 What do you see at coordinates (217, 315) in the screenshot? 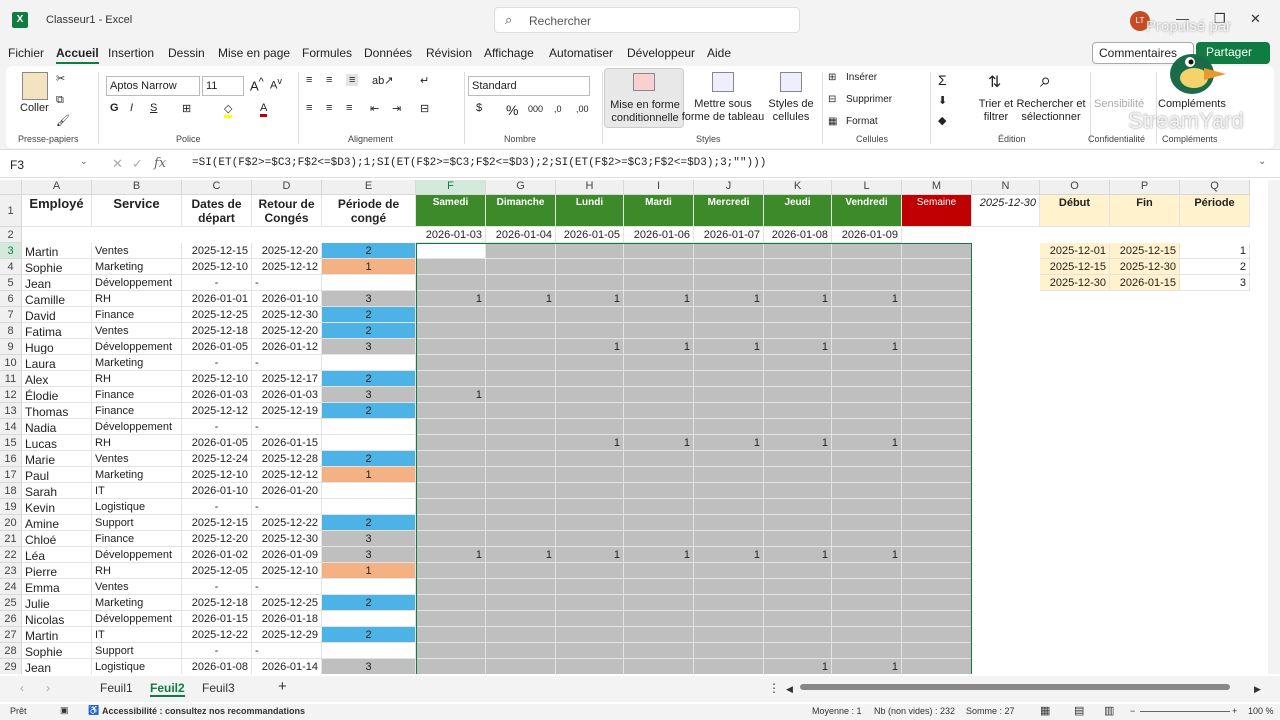
I see `start-date: 2025-12-25` at bounding box center [217, 315].